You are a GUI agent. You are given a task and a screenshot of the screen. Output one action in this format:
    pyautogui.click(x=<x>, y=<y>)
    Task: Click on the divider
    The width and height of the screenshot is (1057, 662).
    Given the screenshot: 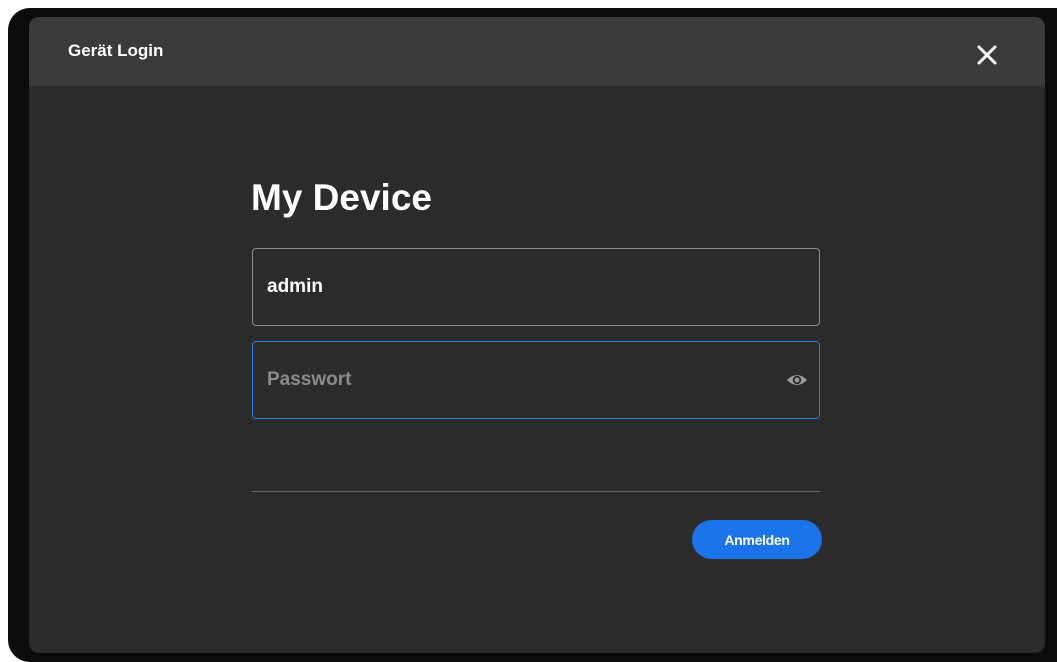 What is the action you would take?
    pyautogui.click(x=536, y=491)
    